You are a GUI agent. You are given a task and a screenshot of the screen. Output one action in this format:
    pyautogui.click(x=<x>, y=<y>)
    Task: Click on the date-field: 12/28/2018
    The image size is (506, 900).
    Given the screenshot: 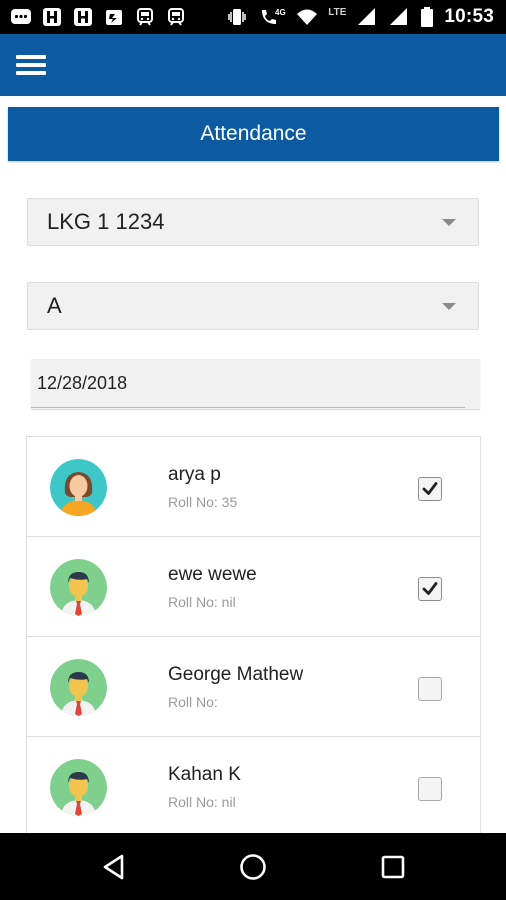 What is the action you would take?
    pyautogui.click(x=255, y=384)
    